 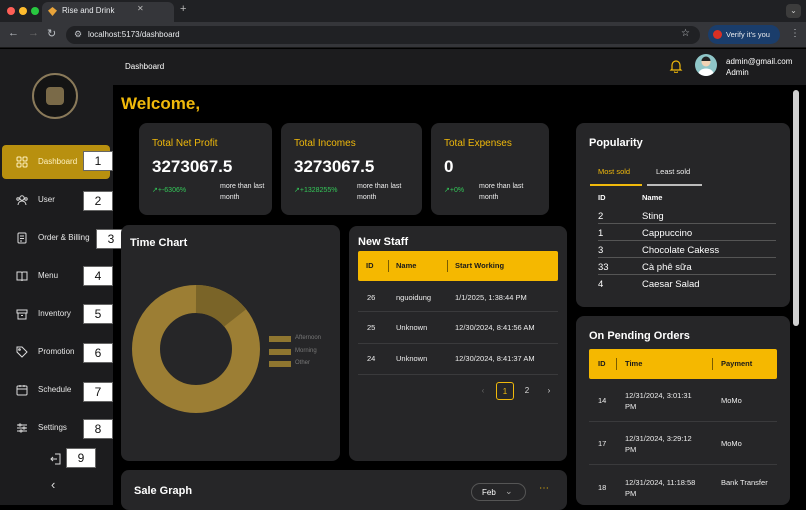 I want to click on column-header: Start Working, so click(x=480, y=265).